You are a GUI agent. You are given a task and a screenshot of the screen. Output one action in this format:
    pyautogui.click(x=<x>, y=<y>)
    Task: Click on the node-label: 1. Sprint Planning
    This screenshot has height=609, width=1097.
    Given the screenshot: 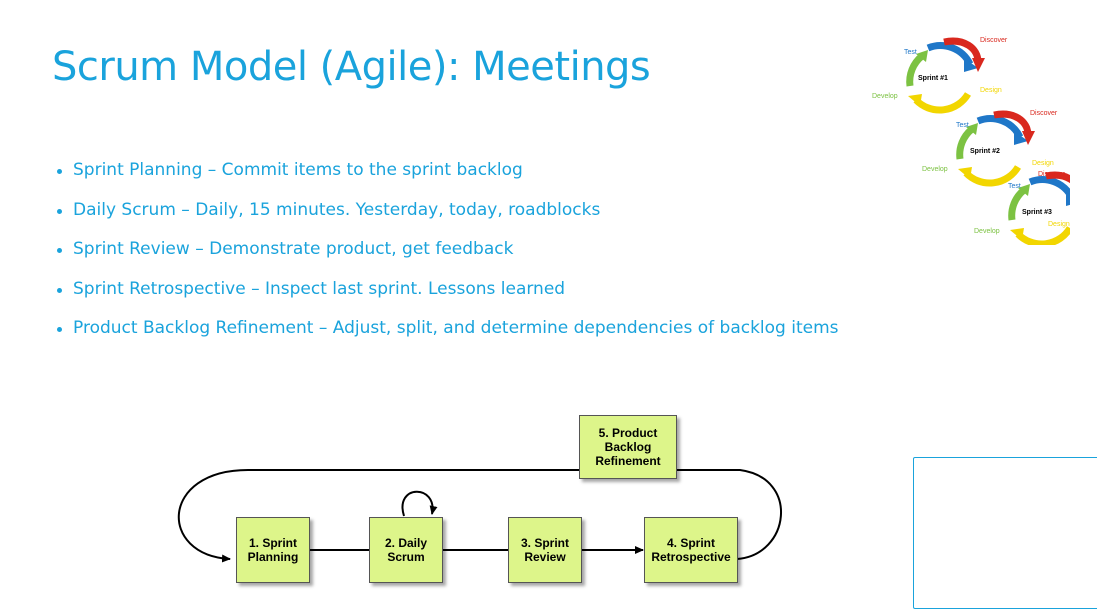 What is the action you would take?
    pyautogui.click(x=273, y=550)
    